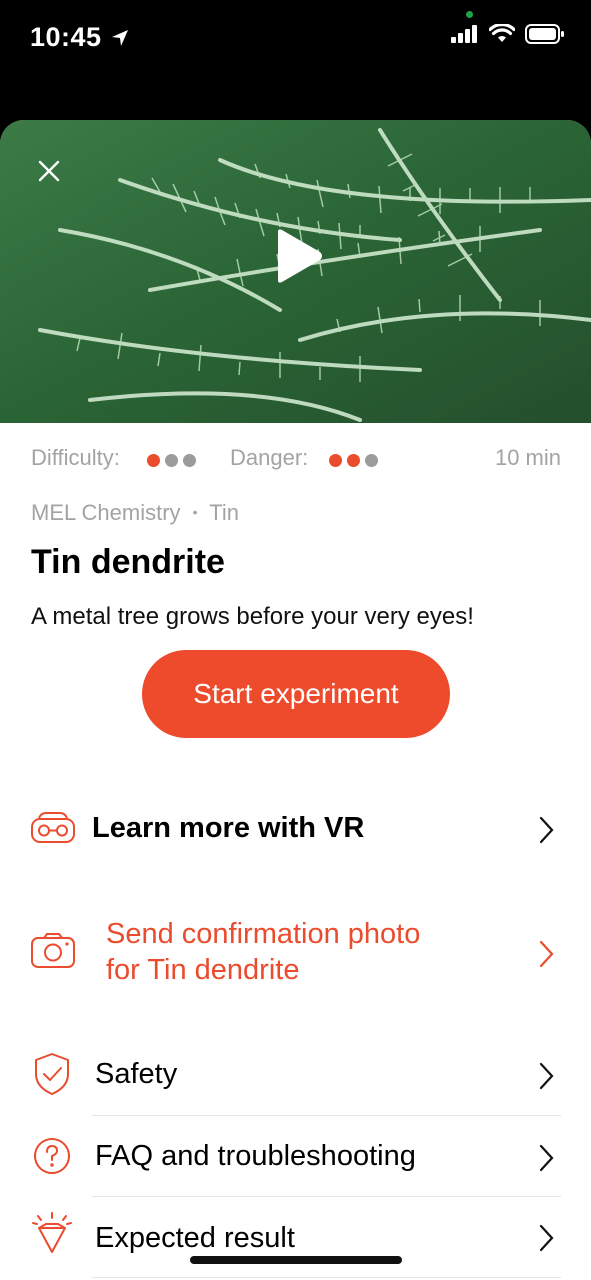  Describe the element at coordinates (527, 457) in the screenshot. I see `duration: 10 min` at that location.